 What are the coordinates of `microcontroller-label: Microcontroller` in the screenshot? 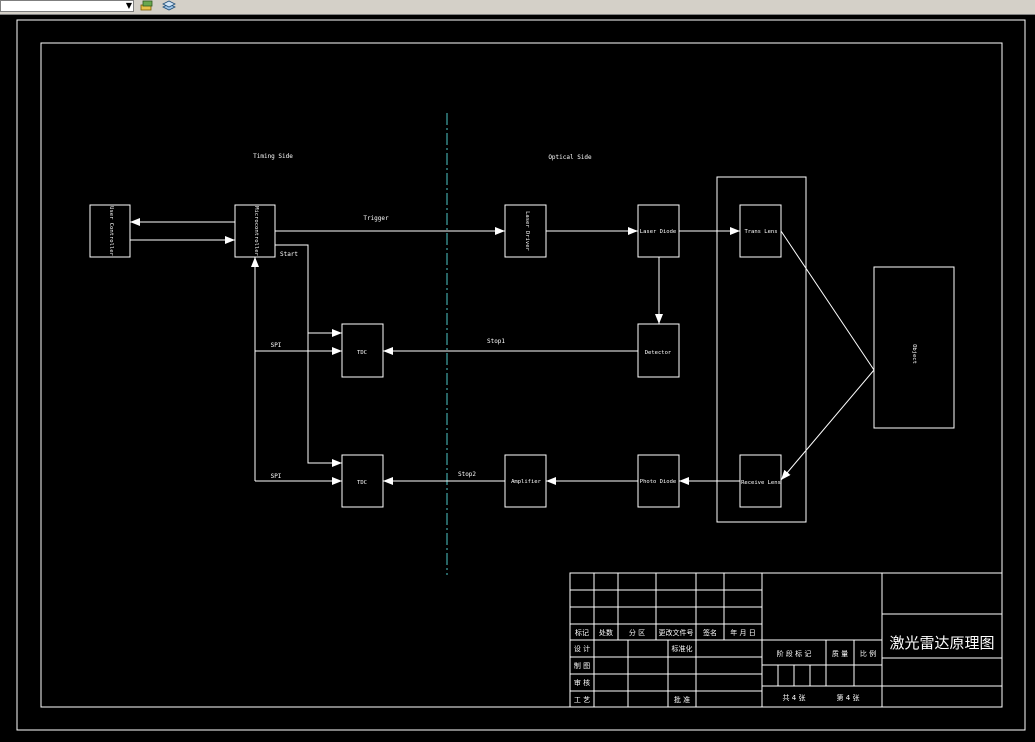 It's located at (256, 231).